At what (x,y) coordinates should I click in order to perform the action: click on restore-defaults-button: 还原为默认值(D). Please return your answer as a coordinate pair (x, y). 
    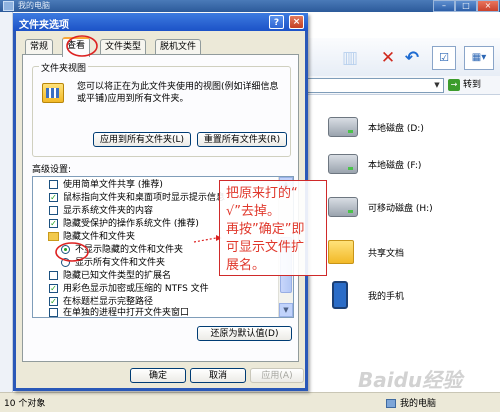
    Looking at the image, I should click on (244, 333).